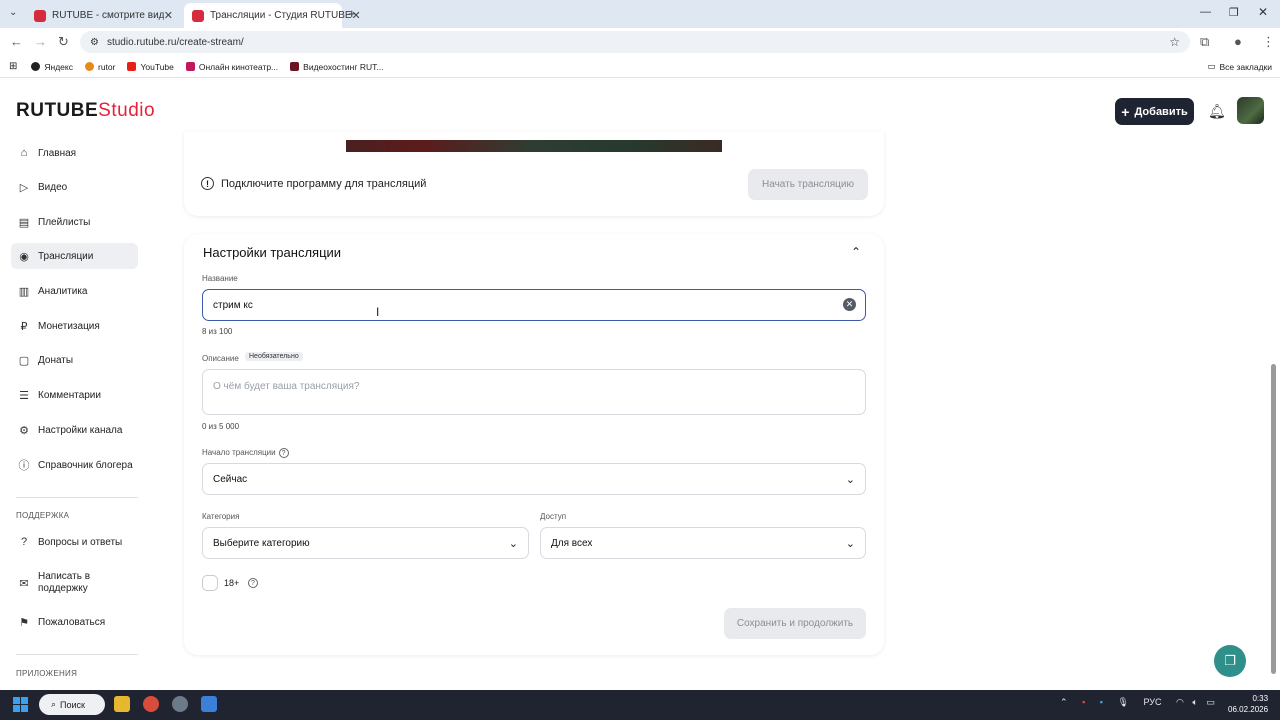 The height and width of the screenshot is (720, 1280). Describe the element at coordinates (74, 583) in the screenshot. I see `sidebar-item-contact-support: ✉ Написать в поддержку` at that location.